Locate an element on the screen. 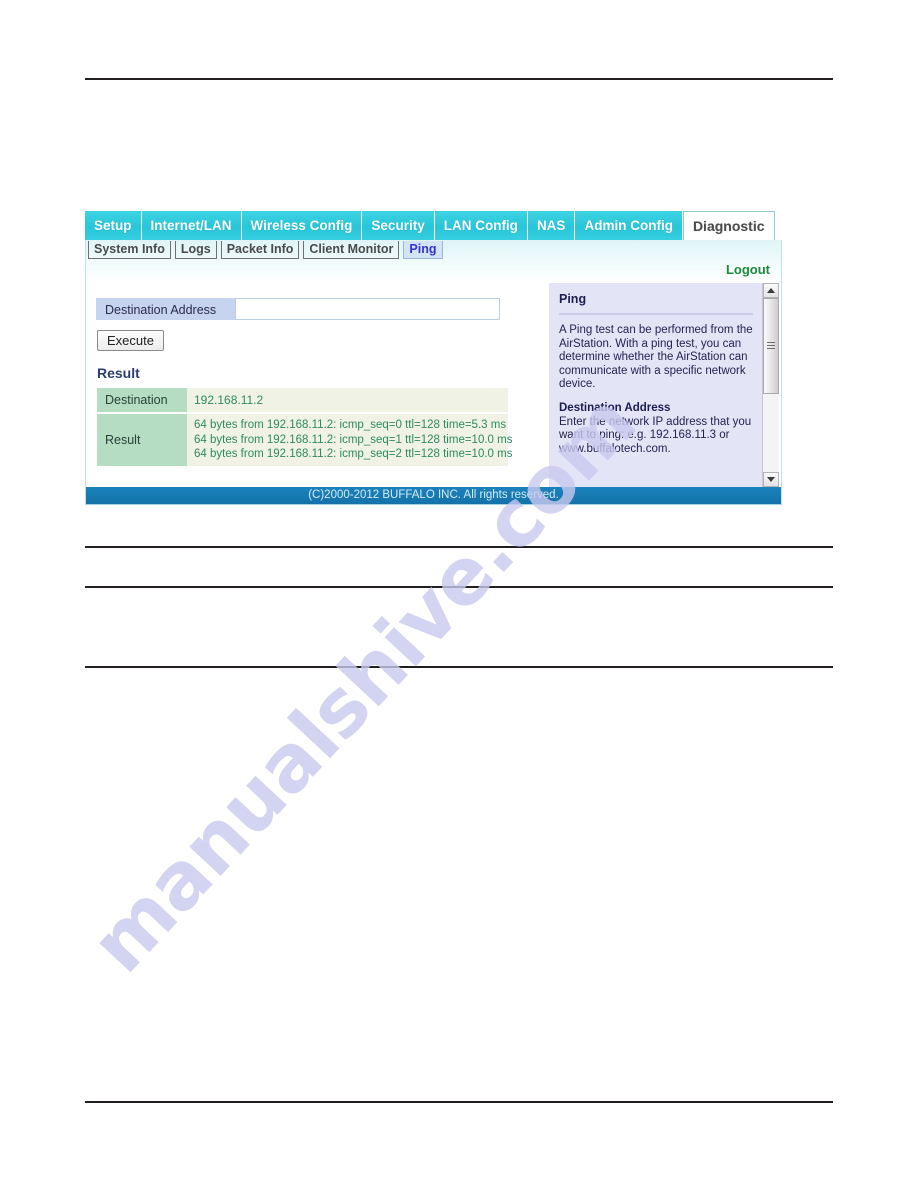 Image resolution: width=918 pixels, height=1188 pixels. scrollbar-track is located at coordinates (771, 385).